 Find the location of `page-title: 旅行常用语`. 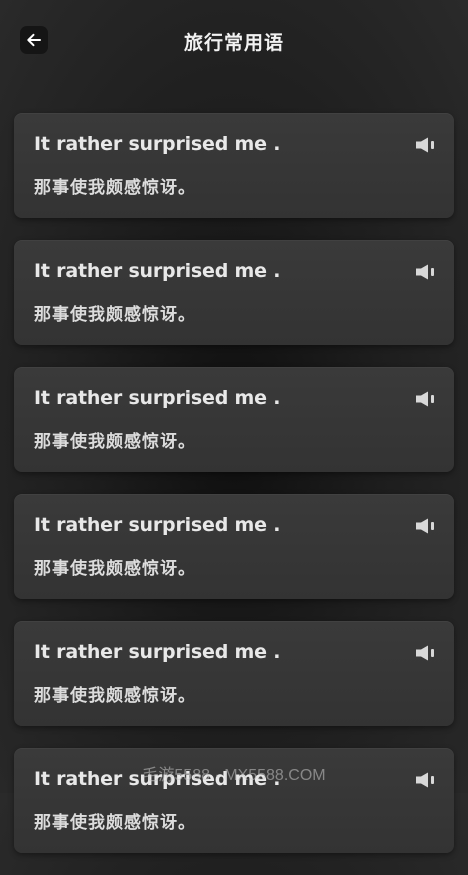

page-title: 旅行常用语 is located at coordinates (233, 43).